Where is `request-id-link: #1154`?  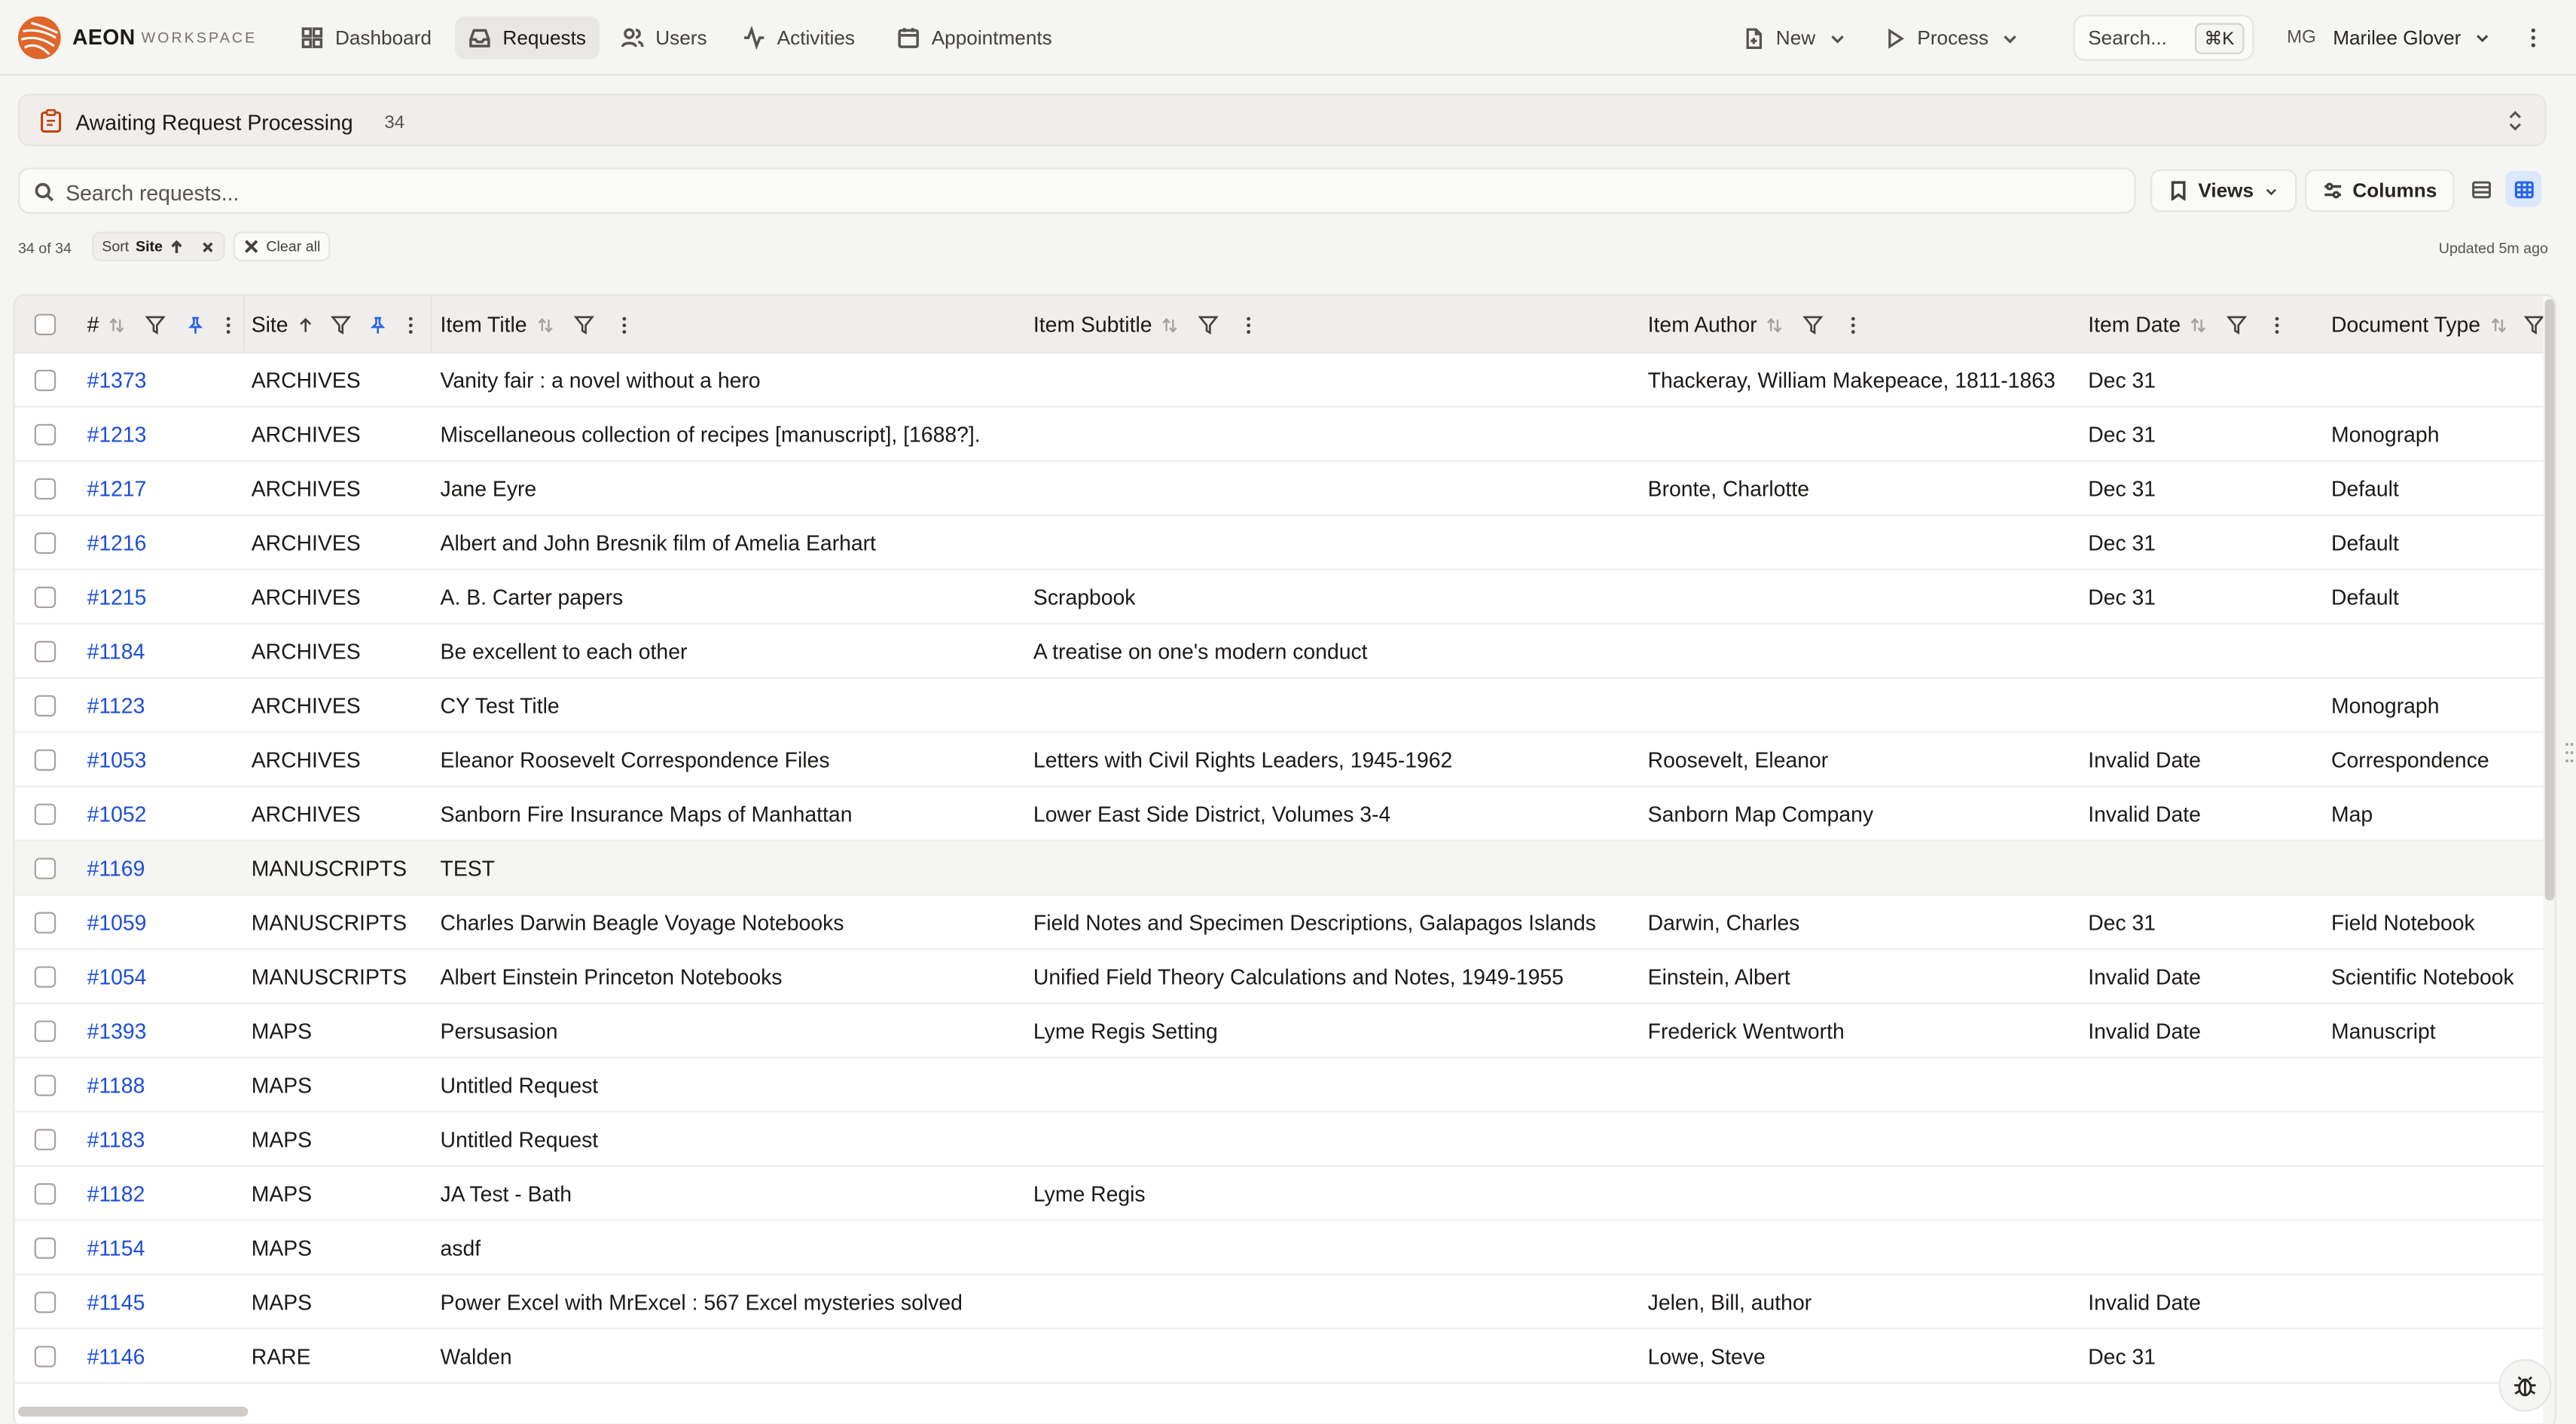 request-id-link: #1154 is located at coordinates (116, 1248).